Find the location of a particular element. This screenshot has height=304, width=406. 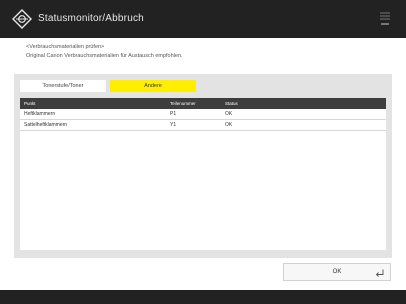

window-title: Statusmonitor/Abbruch is located at coordinates (91, 18).